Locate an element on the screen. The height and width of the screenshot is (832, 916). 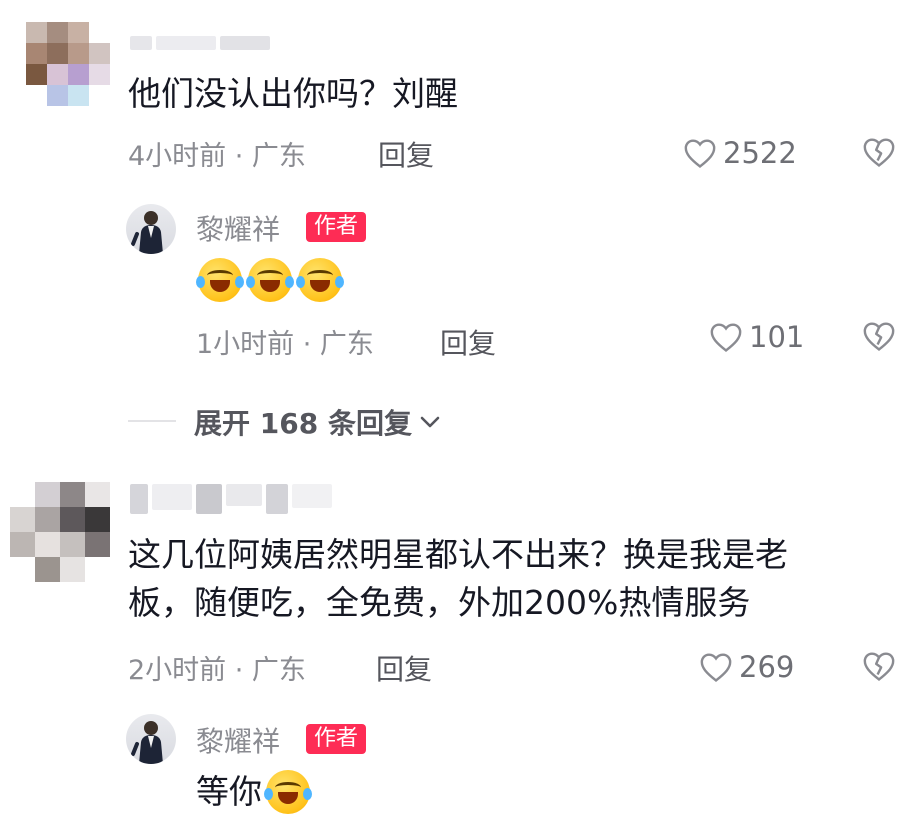
reply-content: 等你 is located at coordinates (256, 792).